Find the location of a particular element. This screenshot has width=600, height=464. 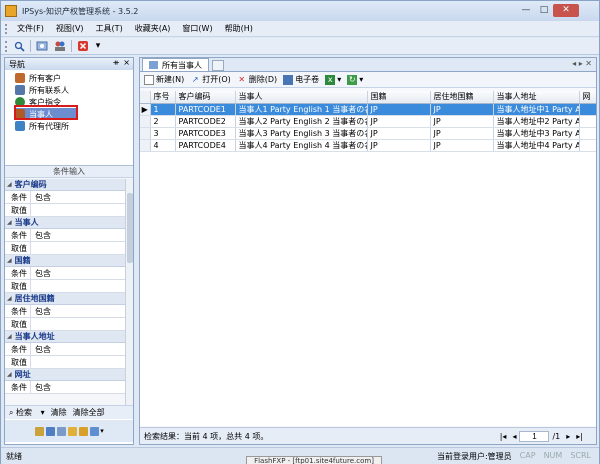

search-button: ⌕ 检索 ▾ is located at coordinates (27, 412).